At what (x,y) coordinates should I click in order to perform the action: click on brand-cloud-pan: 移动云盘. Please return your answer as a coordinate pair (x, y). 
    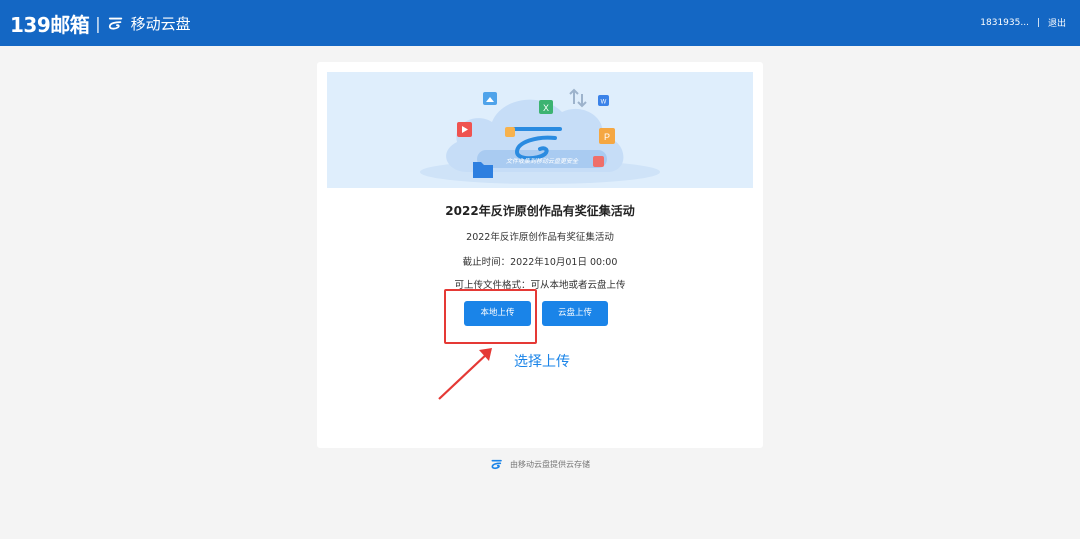
    Looking at the image, I should click on (160, 23).